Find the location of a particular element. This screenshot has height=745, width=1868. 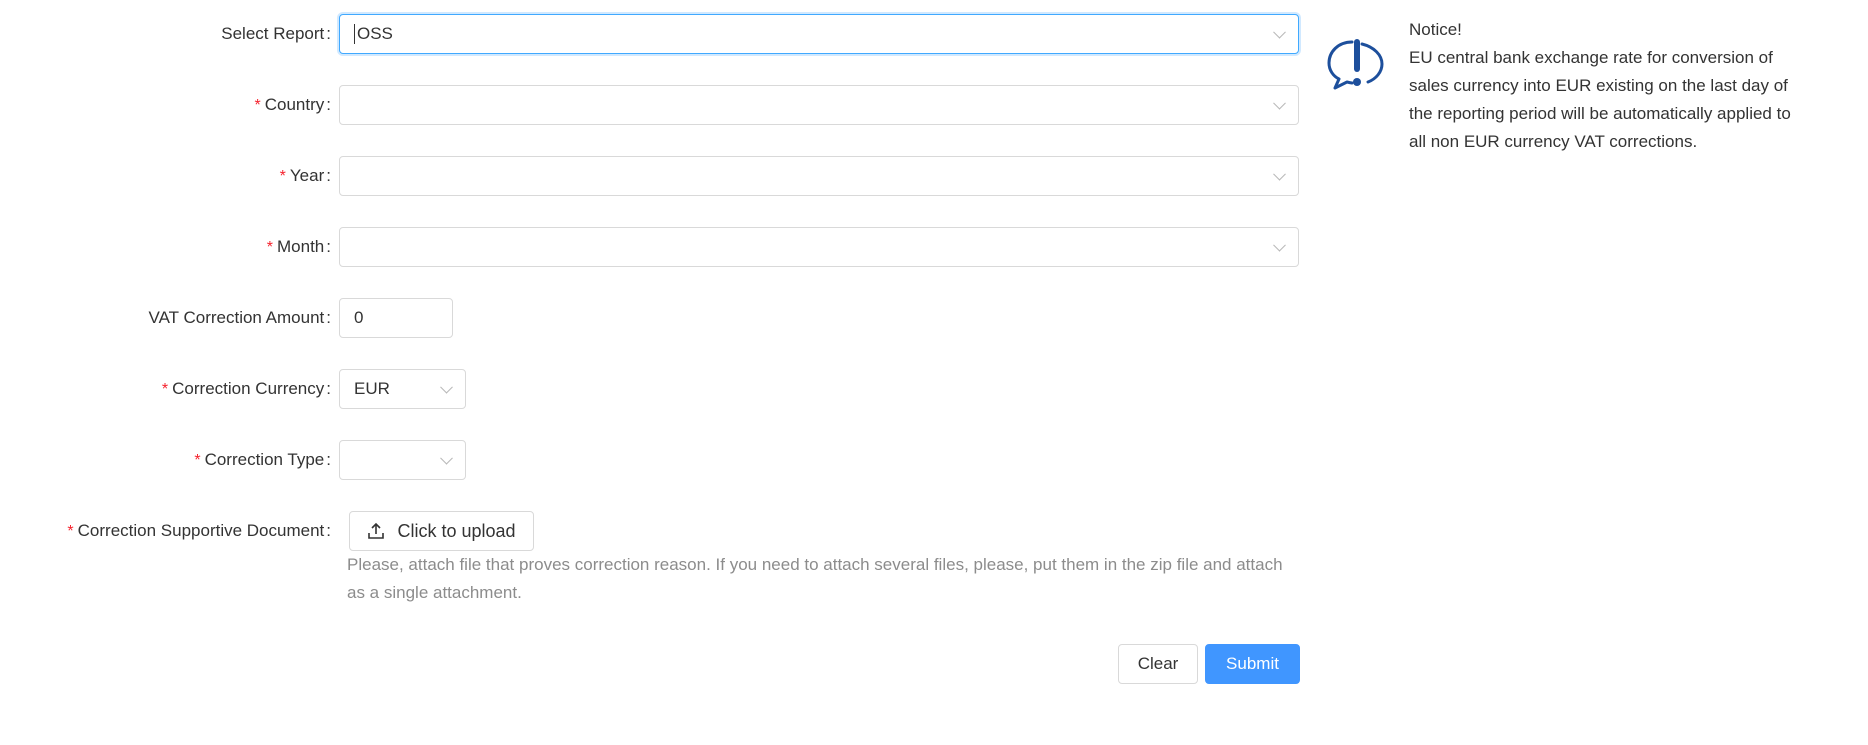

select-report-dropdown: OSS is located at coordinates (819, 34).